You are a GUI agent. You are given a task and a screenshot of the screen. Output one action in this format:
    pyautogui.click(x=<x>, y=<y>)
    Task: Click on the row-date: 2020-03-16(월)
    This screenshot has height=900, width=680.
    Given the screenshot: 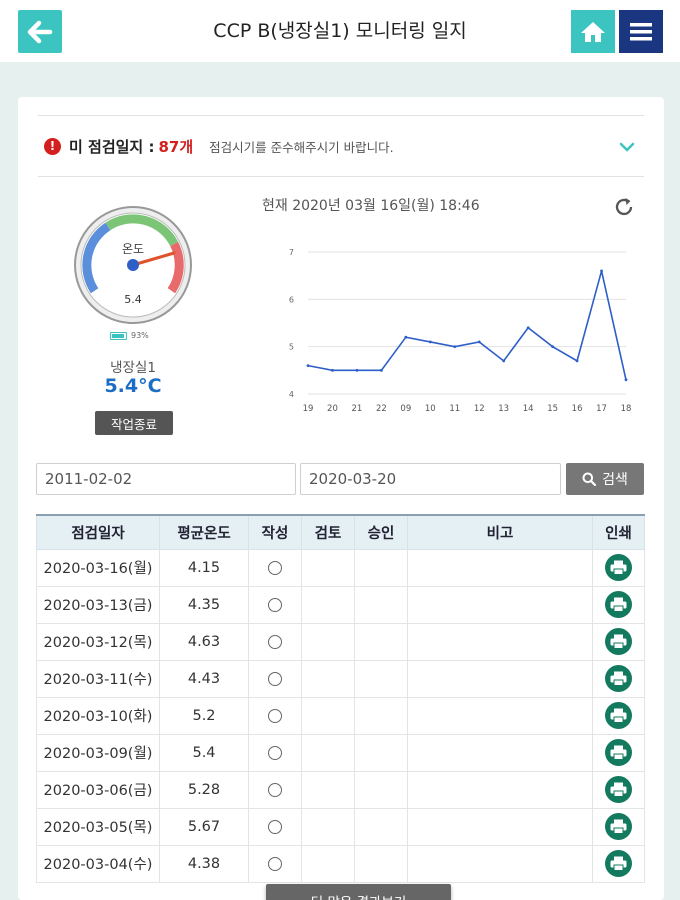 What is the action you would take?
    pyautogui.click(x=98, y=567)
    